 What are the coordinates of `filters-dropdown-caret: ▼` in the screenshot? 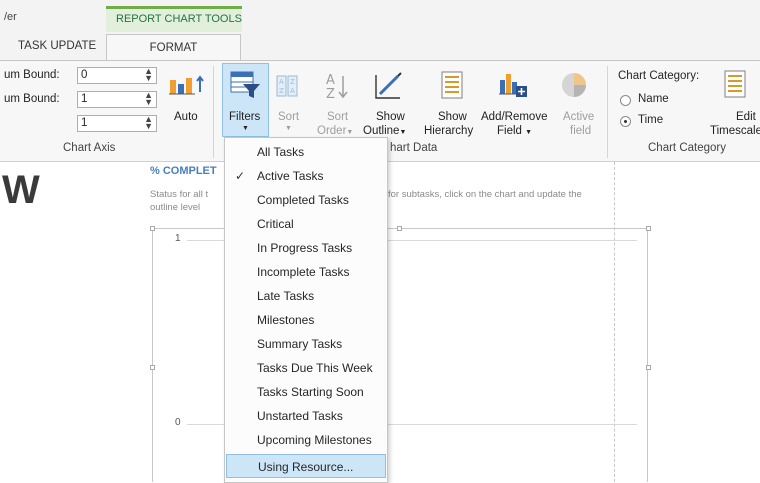 It's located at (245, 128).